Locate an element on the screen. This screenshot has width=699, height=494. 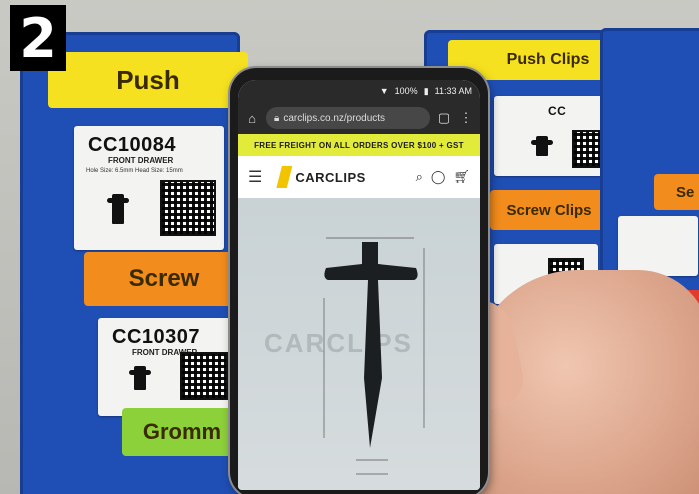
rack-label-text: Gromm is located at coordinates (182, 431).